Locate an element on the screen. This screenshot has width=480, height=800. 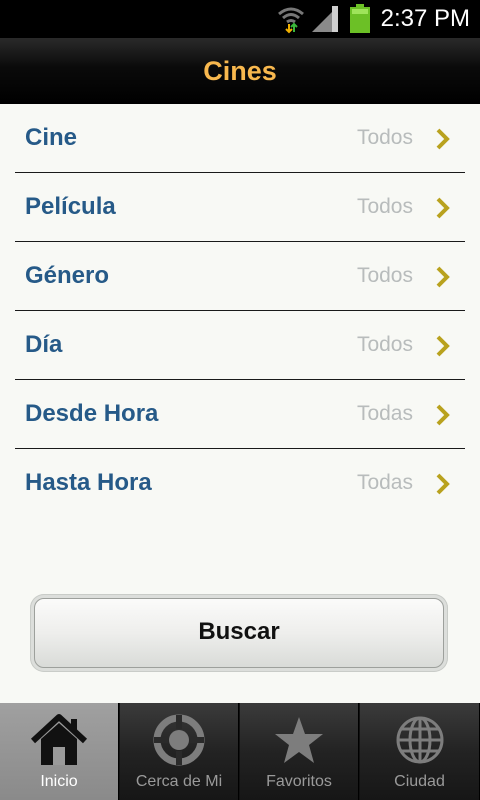
search-button: Buscar is located at coordinates (239, 633).